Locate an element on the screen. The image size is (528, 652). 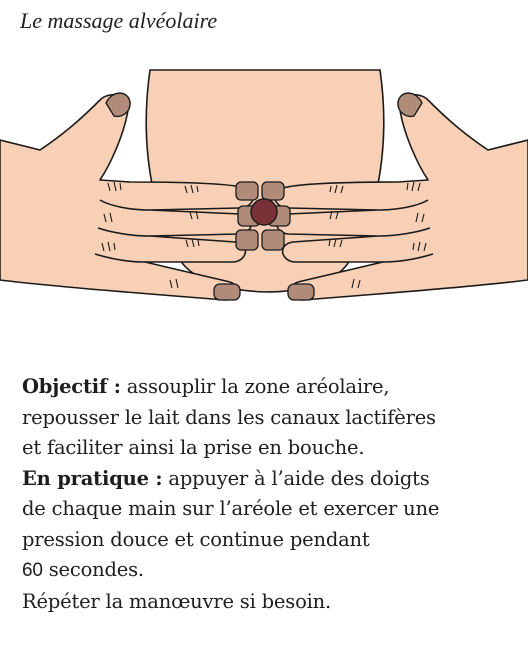
objective-line-3: et faciliter ainsi la prise en bouche. is located at coordinates (193, 447).